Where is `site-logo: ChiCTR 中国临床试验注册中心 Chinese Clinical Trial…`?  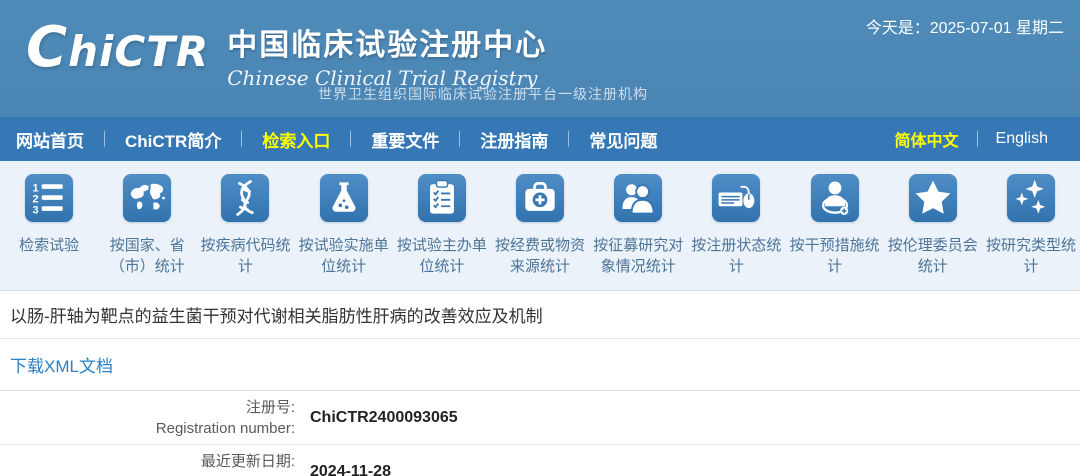
site-logo: ChiCTR 中国临床试验注册中心 Chinese Clinical Trial… is located at coordinates (286, 53).